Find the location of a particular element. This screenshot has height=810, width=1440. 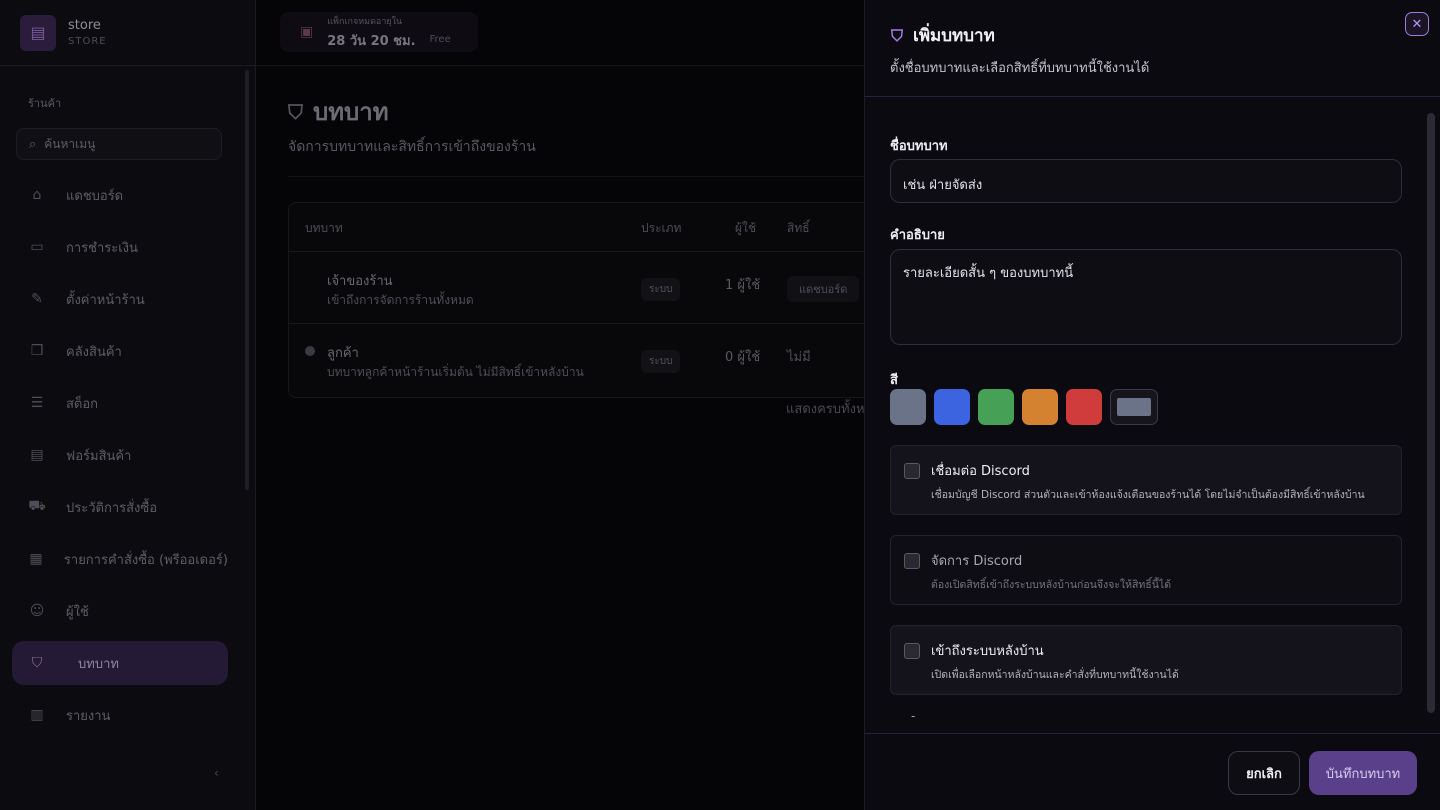

sidebar-item-storefront: ✎ ตั้งค่าหน้าร้าน is located at coordinates (120, 299).